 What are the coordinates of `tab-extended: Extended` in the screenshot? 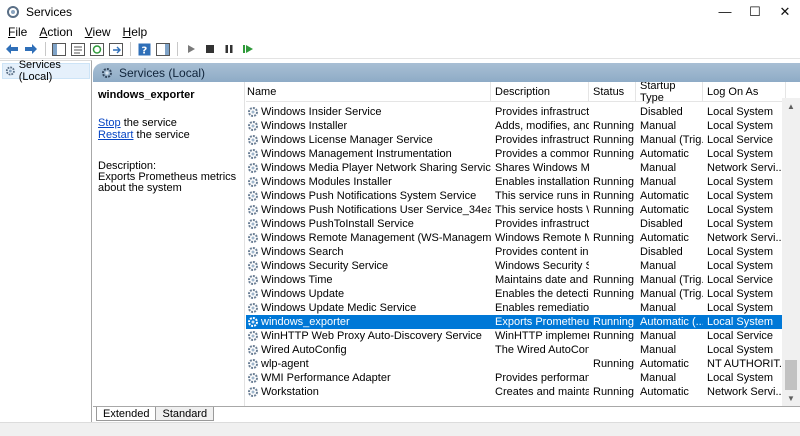 It's located at (126, 414).